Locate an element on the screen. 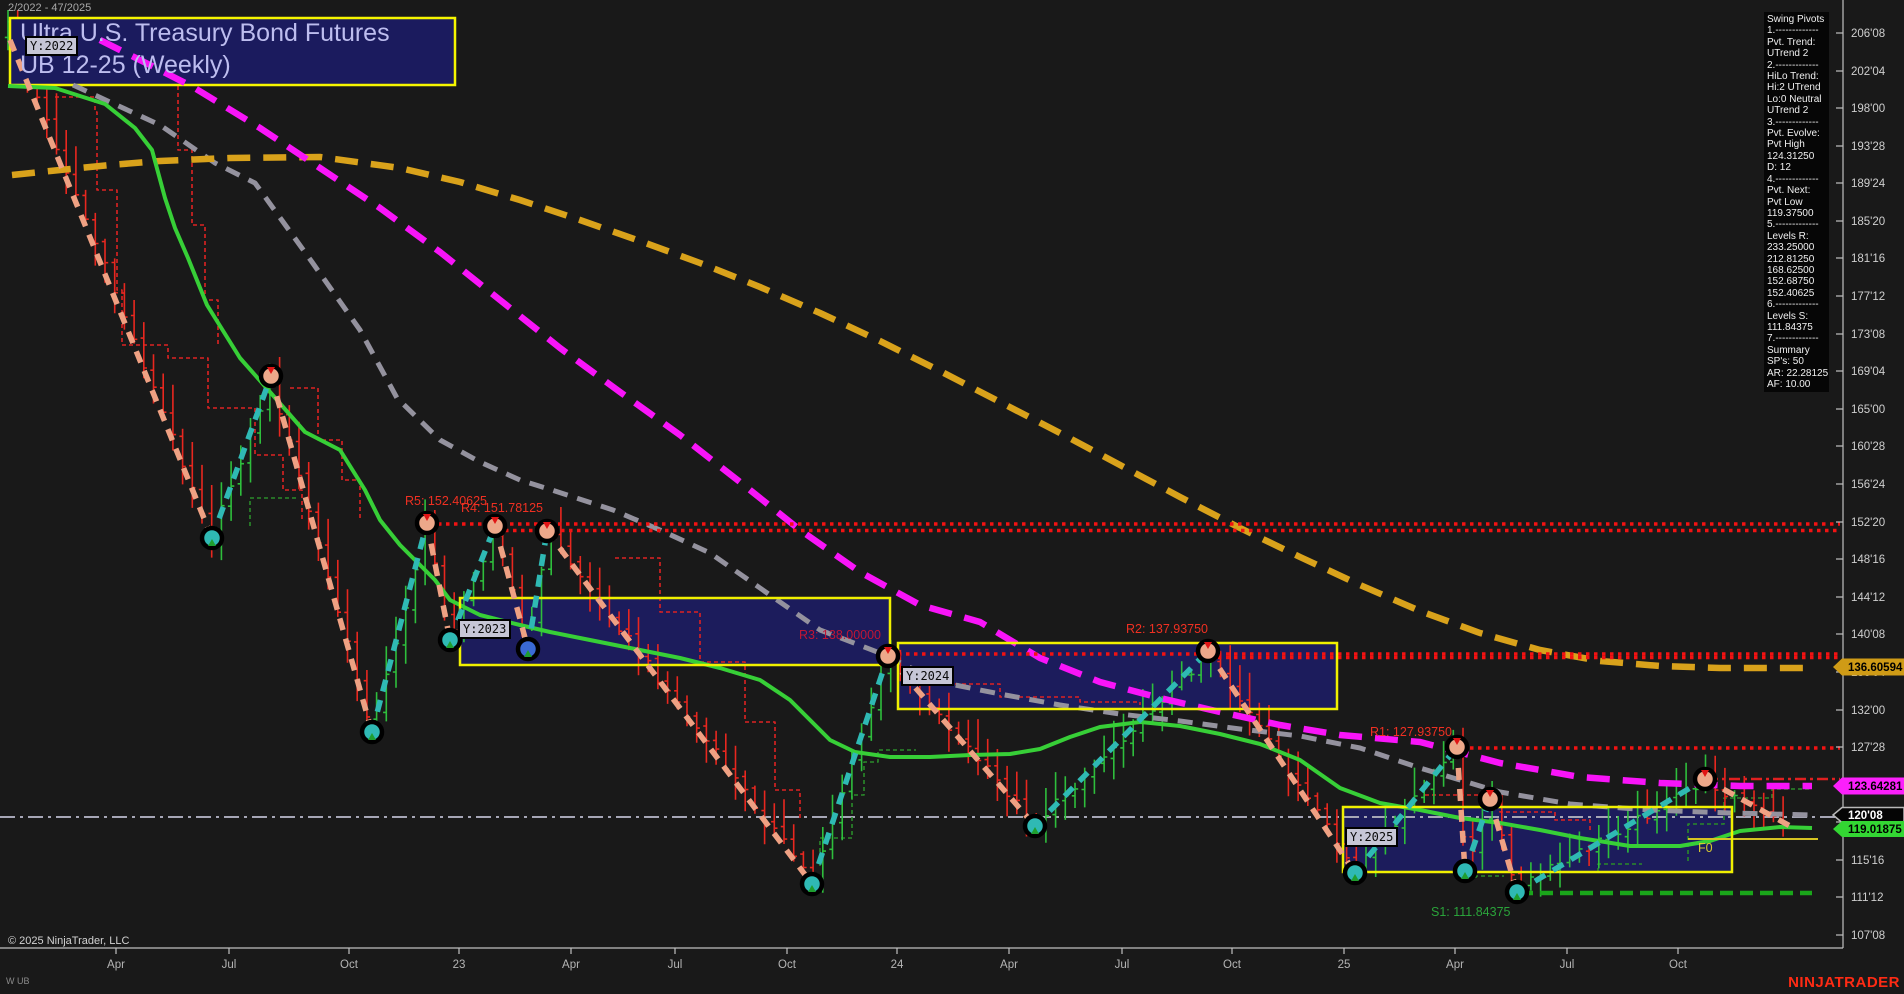 The height and width of the screenshot is (994, 1904). price-tick-label: 152'20 is located at coordinates (1868, 523).